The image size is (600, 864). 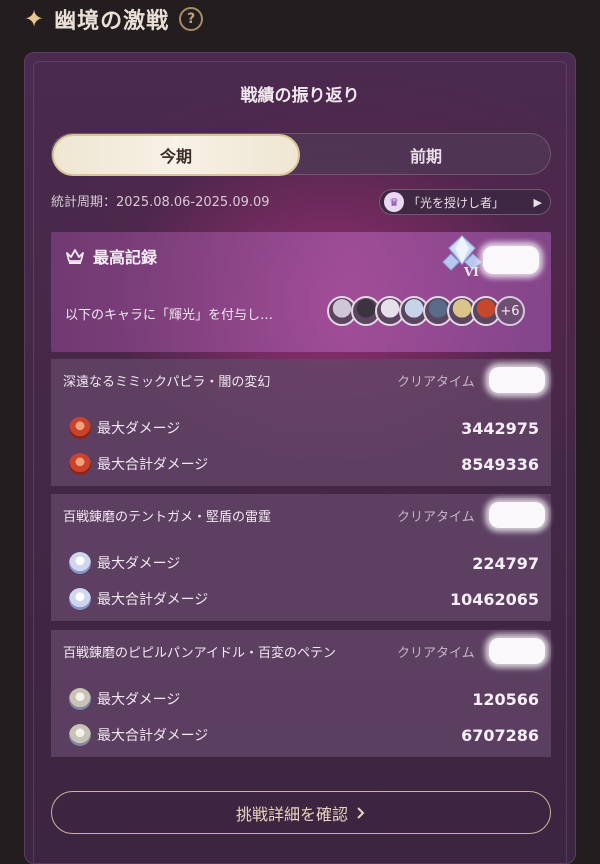 What do you see at coordinates (160, 202) in the screenshot?
I see `stat-period: 統計周期：2025.08.06-2025.09.09` at bounding box center [160, 202].